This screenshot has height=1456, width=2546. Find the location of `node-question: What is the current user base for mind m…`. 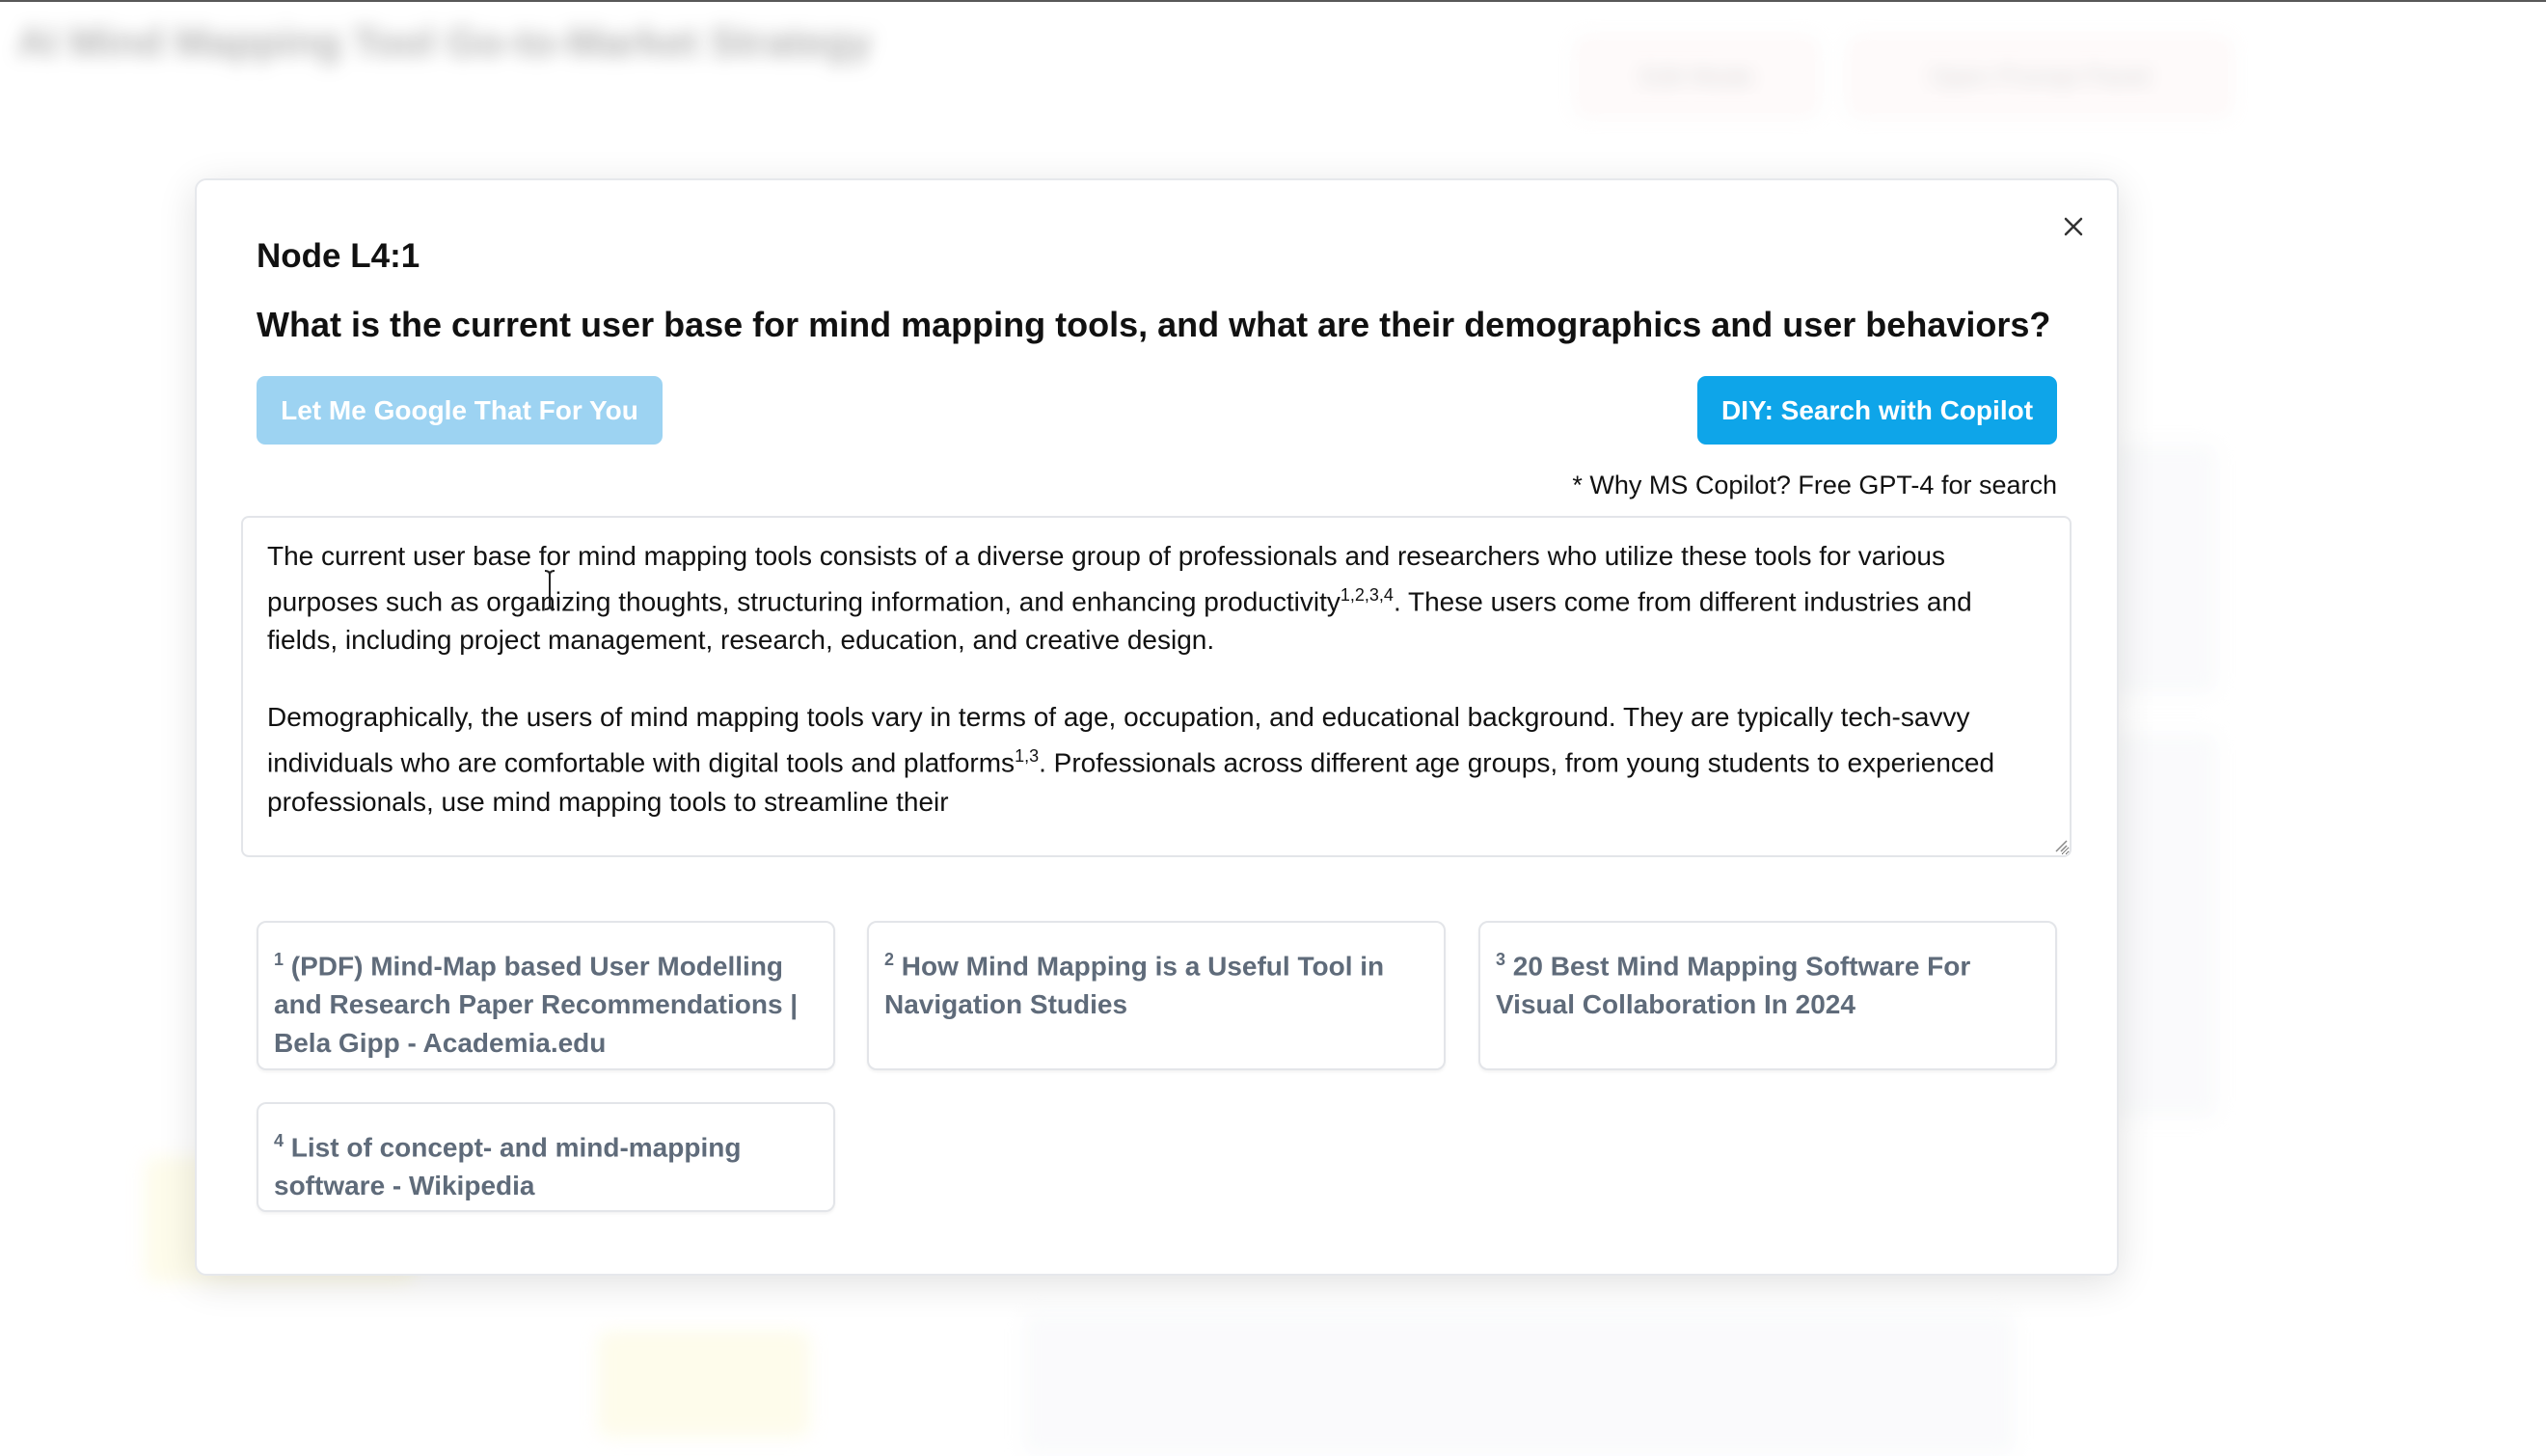

node-question: What is the current user base for mind m… is located at coordinates (1154, 324).